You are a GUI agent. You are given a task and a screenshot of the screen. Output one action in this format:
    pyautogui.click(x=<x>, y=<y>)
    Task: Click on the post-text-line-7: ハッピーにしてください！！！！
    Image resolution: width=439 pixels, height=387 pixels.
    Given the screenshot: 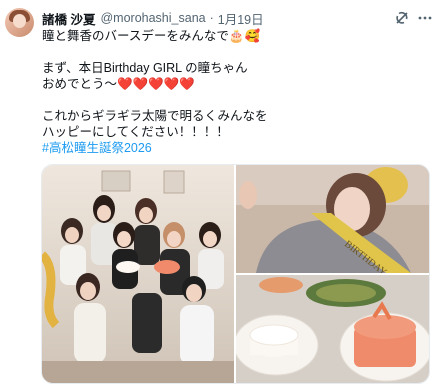 What is the action you would take?
    pyautogui.click(x=135, y=132)
    